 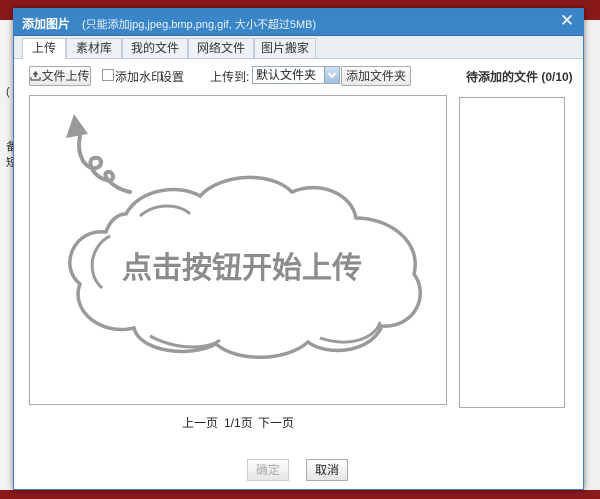 I want to click on dialog-title: 添加图片, so click(x=46, y=24).